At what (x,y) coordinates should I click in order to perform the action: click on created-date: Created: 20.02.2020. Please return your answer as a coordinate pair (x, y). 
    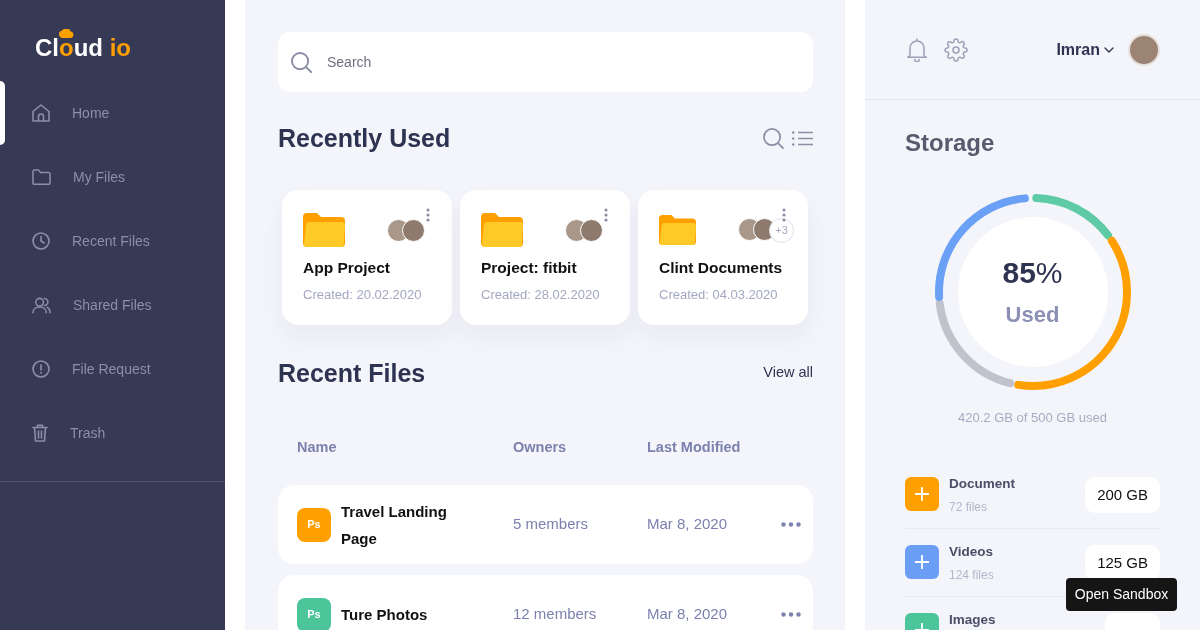
    Looking at the image, I should click on (363, 295).